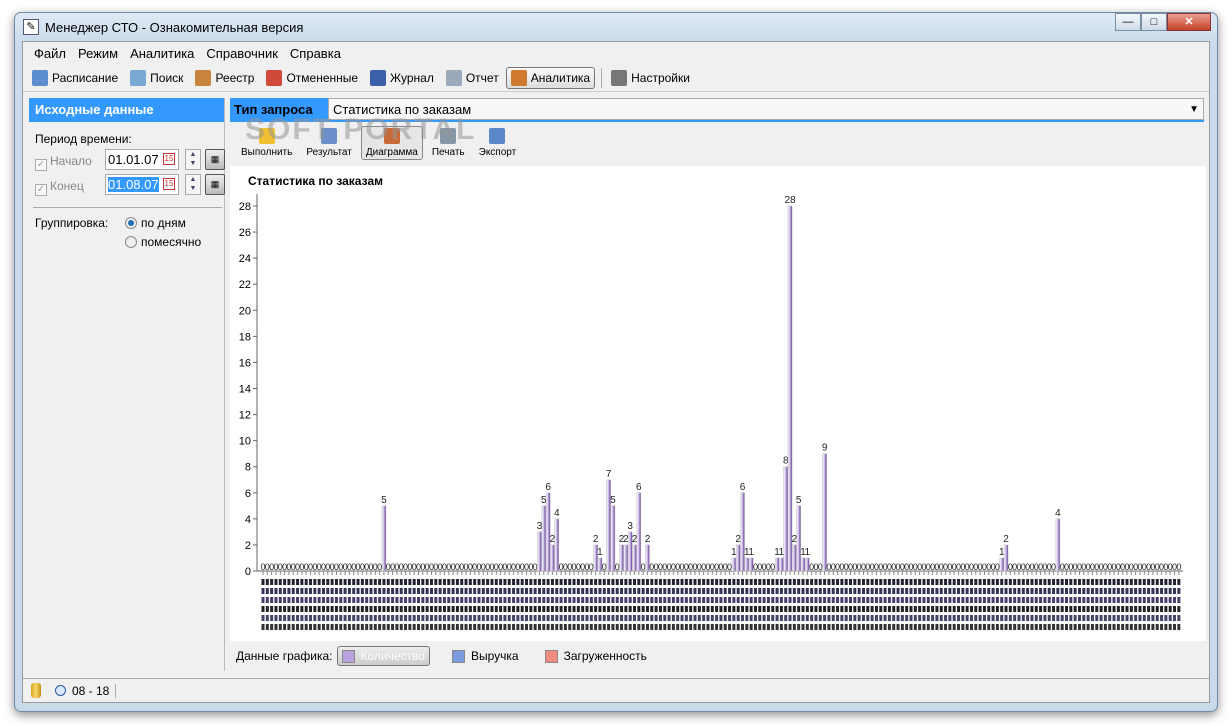 This screenshot has width=1231, height=726. What do you see at coordinates (224, 78) in the screenshot?
I see `toolbar-button-clipboard-check: Реестр` at bounding box center [224, 78].